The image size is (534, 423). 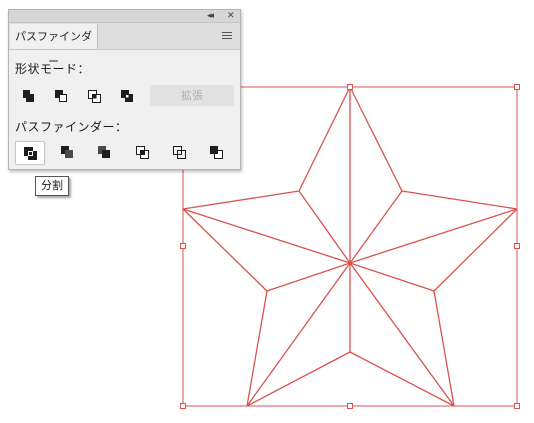 I want to click on minus-back-icon, so click(x=216, y=152).